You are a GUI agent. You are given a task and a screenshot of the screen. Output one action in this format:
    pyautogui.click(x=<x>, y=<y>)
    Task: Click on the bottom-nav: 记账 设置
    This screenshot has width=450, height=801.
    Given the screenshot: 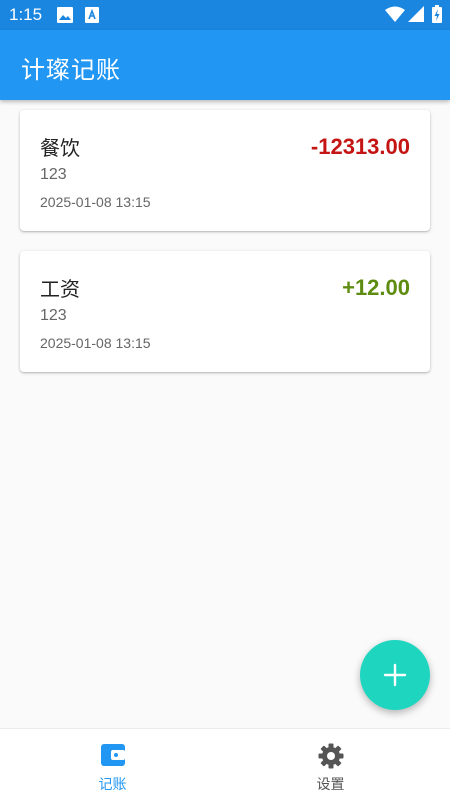 What is the action you would take?
    pyautogui.click(x=225, y=764)
    